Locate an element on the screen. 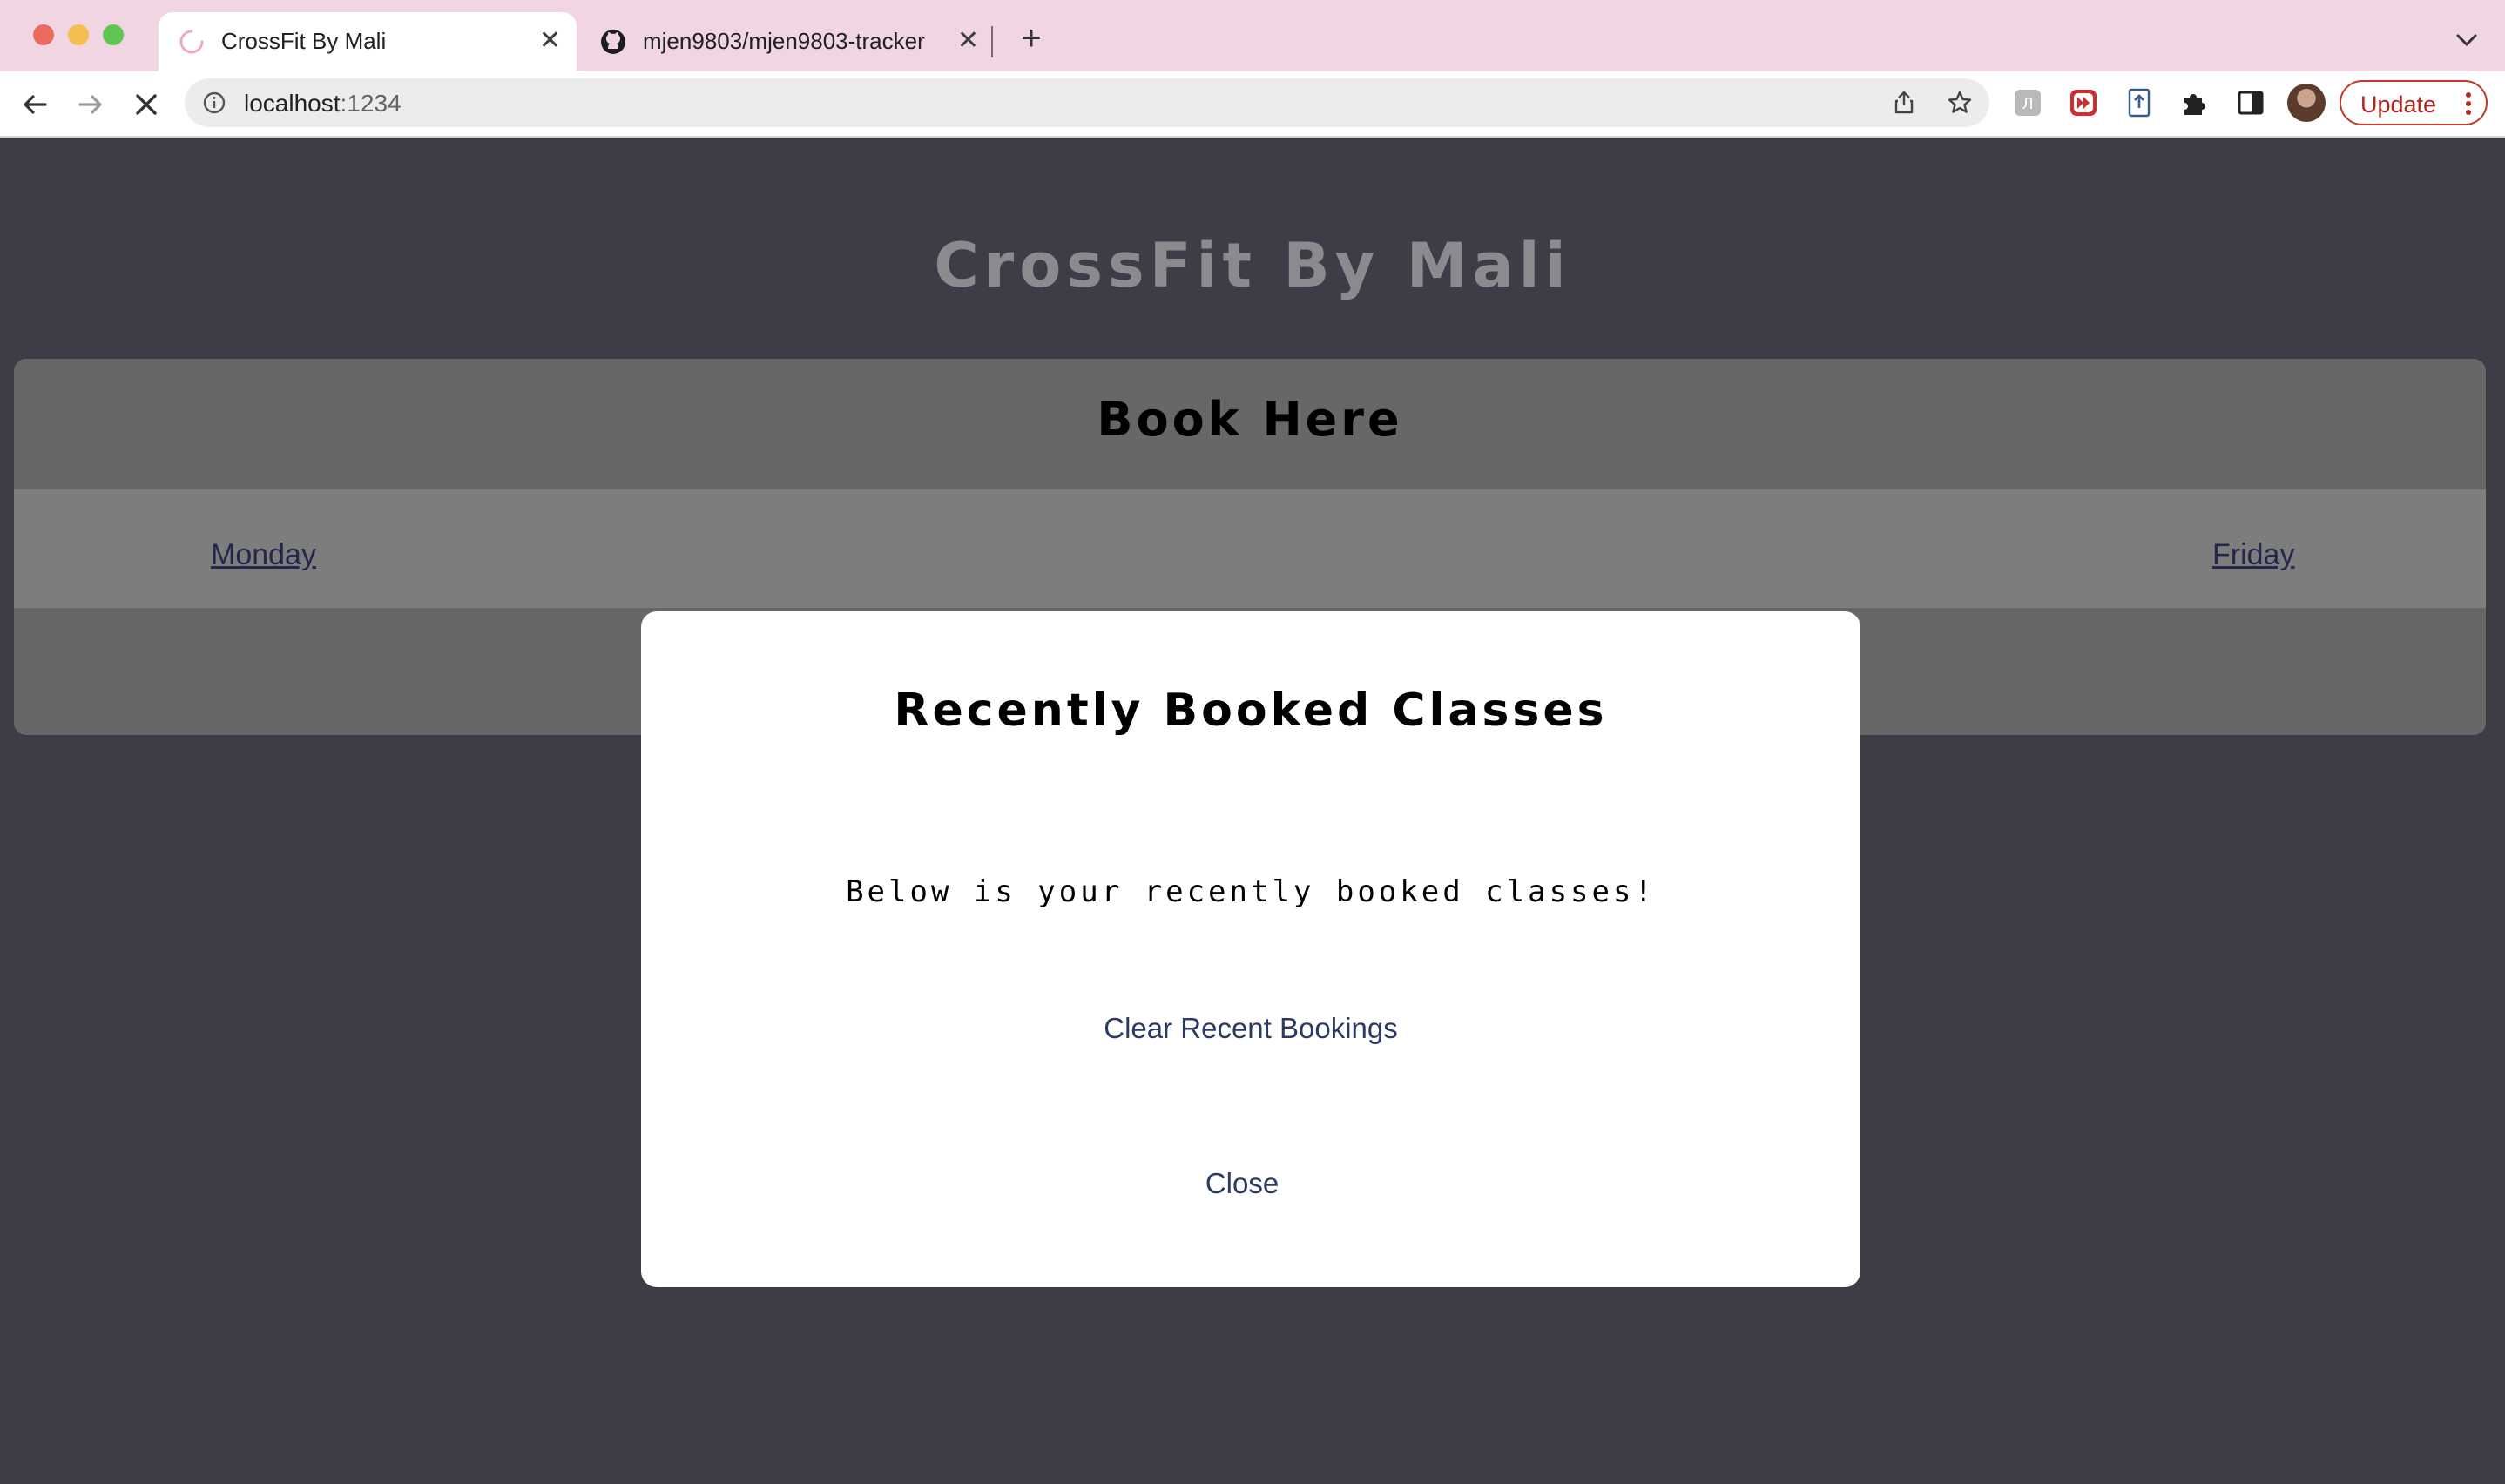 The image size is (2505, 1484). update-button: Update is located at coordinates (2414, 102).